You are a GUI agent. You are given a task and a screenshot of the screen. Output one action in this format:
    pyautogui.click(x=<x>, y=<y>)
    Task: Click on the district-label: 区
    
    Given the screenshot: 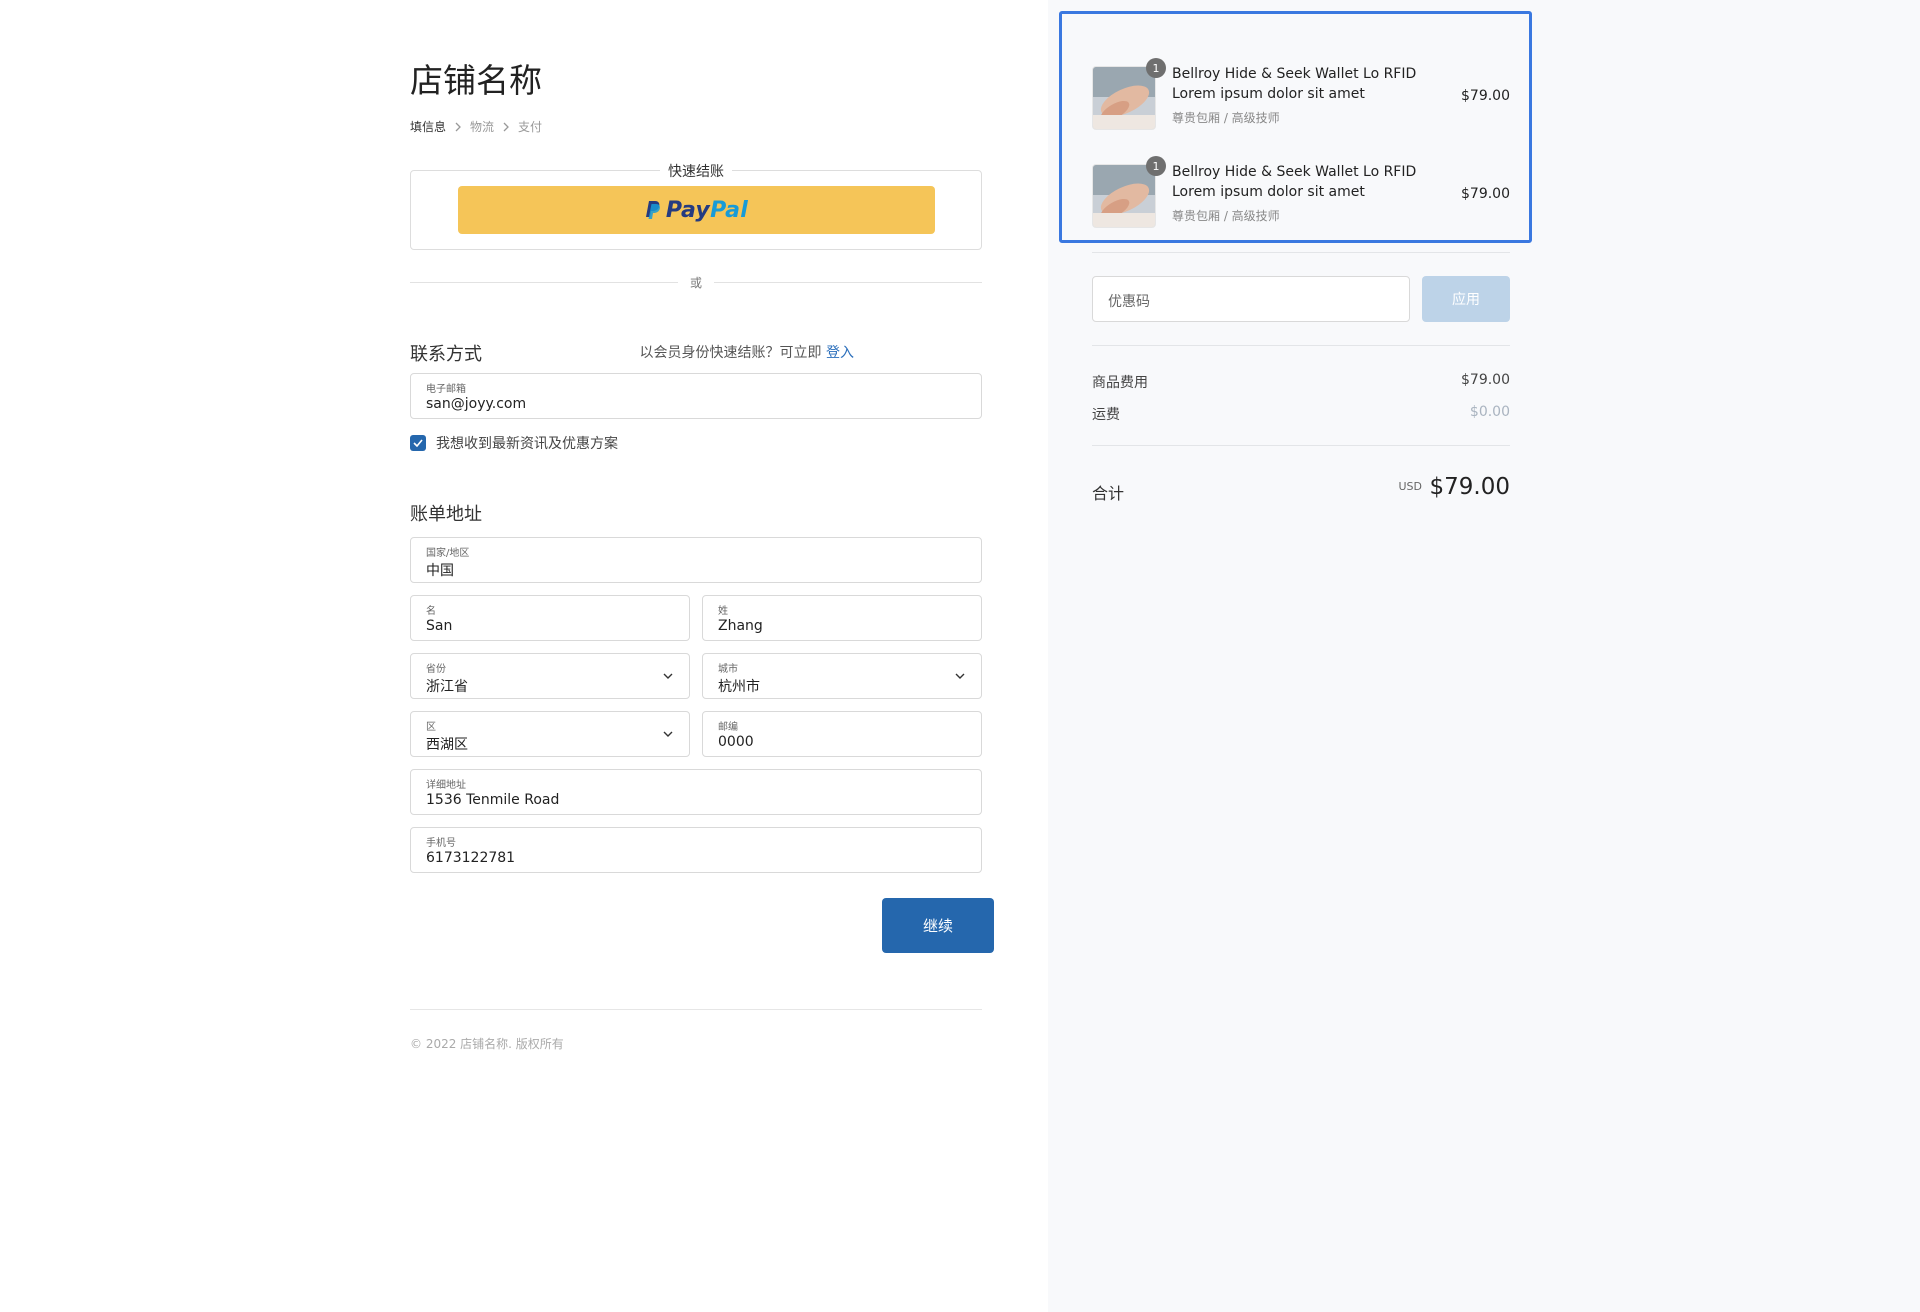 What is the action you would take?
    pyautogui.click(x=431, y=727)
    